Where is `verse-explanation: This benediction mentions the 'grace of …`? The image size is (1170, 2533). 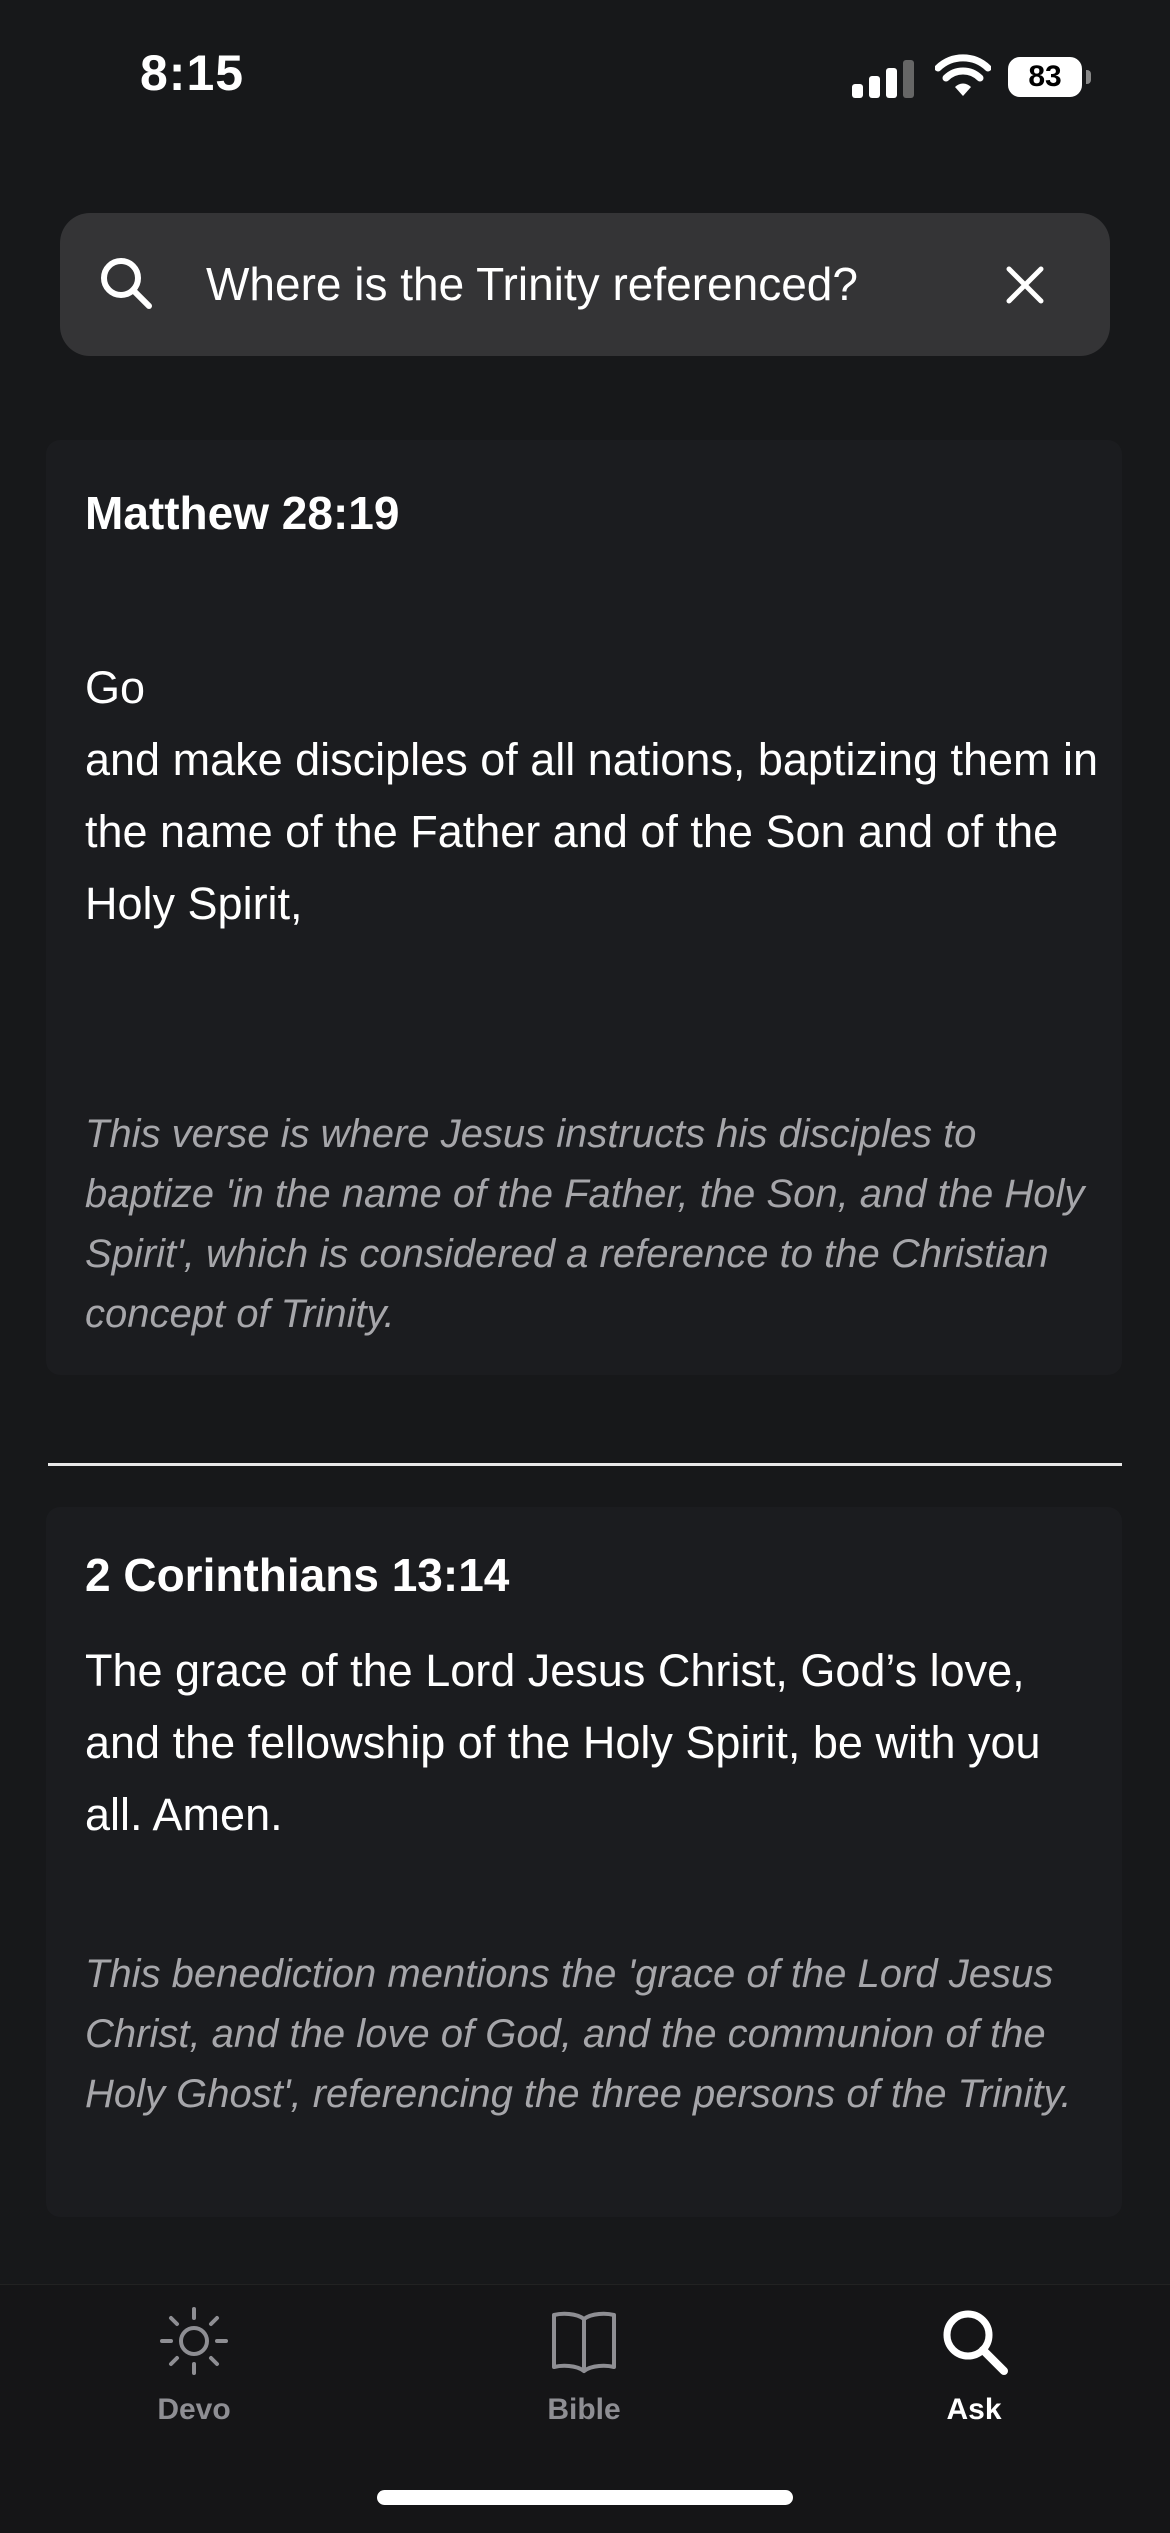 verse-explanation: This benediction mentions the 'grace of … is located at coordinates (578, 2034).